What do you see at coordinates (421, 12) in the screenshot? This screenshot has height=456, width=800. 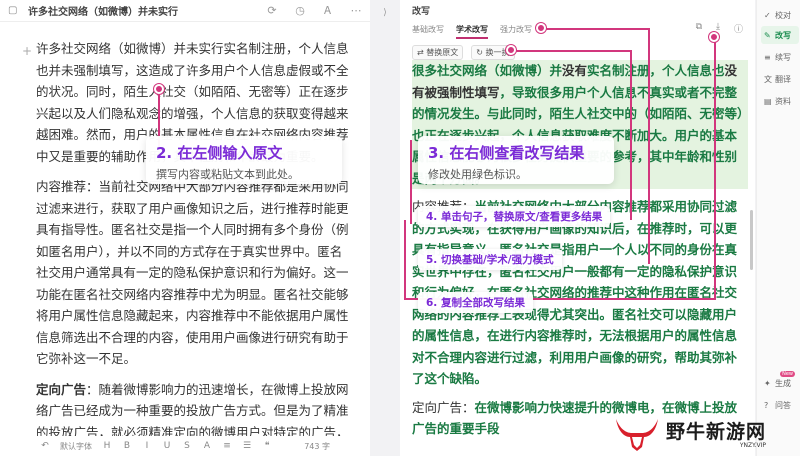 I see `panel-title: 改写` at bounding box center [421, 12].